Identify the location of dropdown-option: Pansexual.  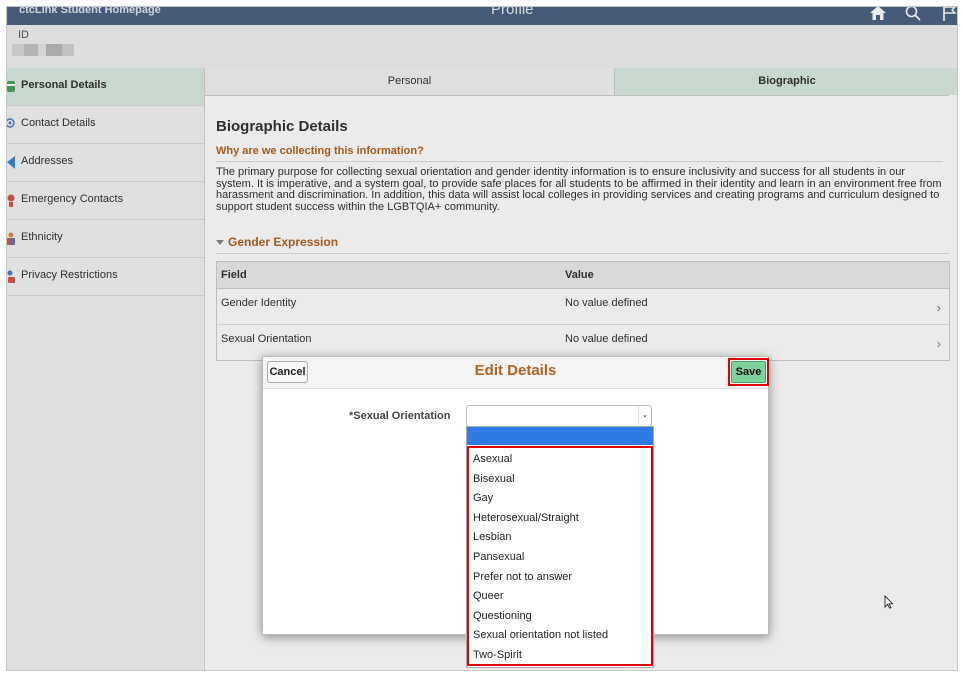
(498, 557).